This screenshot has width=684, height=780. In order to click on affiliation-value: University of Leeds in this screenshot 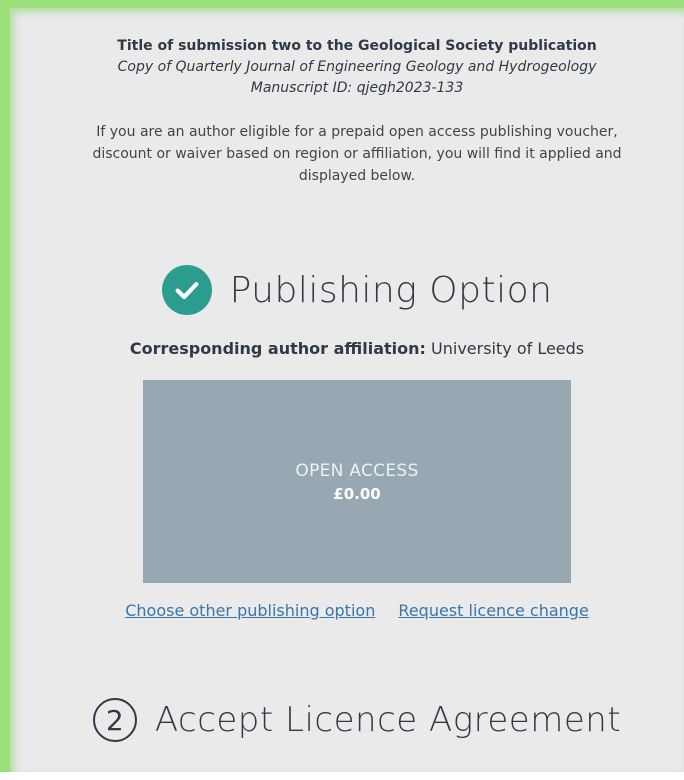, I will do `click(508, 348)`.